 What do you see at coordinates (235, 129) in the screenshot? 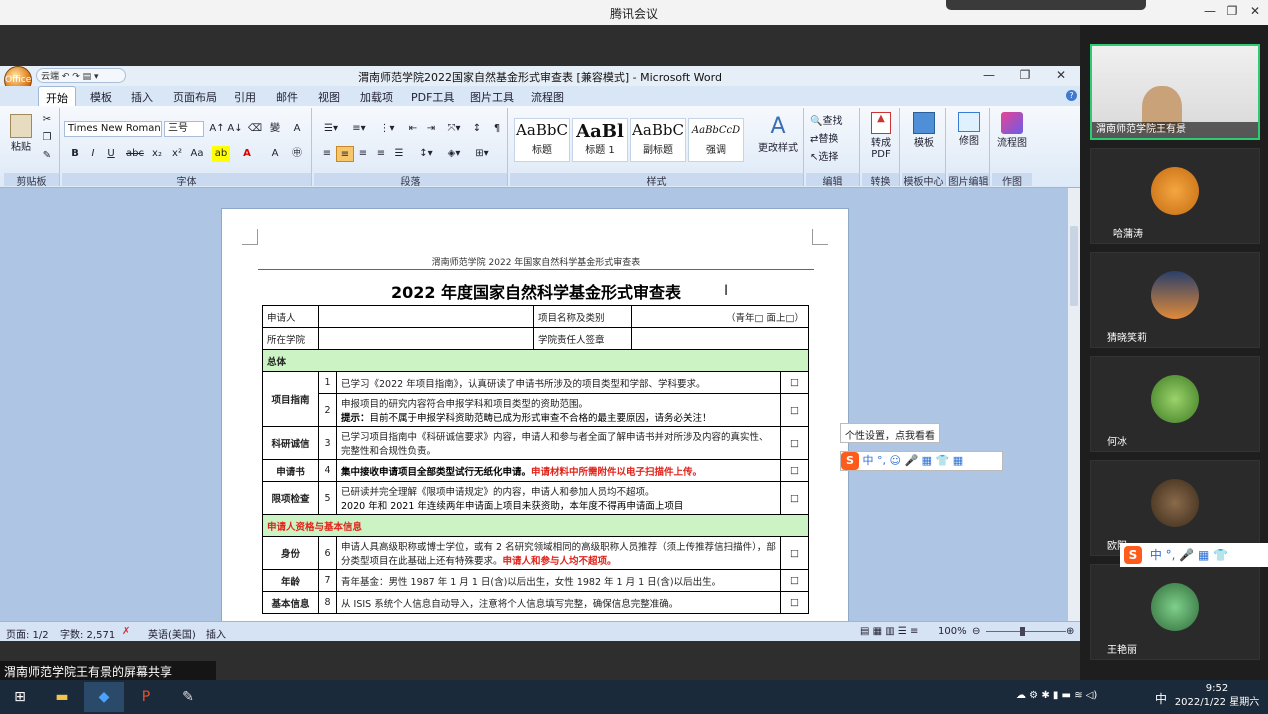
I see `shrink-font-icon: A↓` at bounding box center [235, 129].